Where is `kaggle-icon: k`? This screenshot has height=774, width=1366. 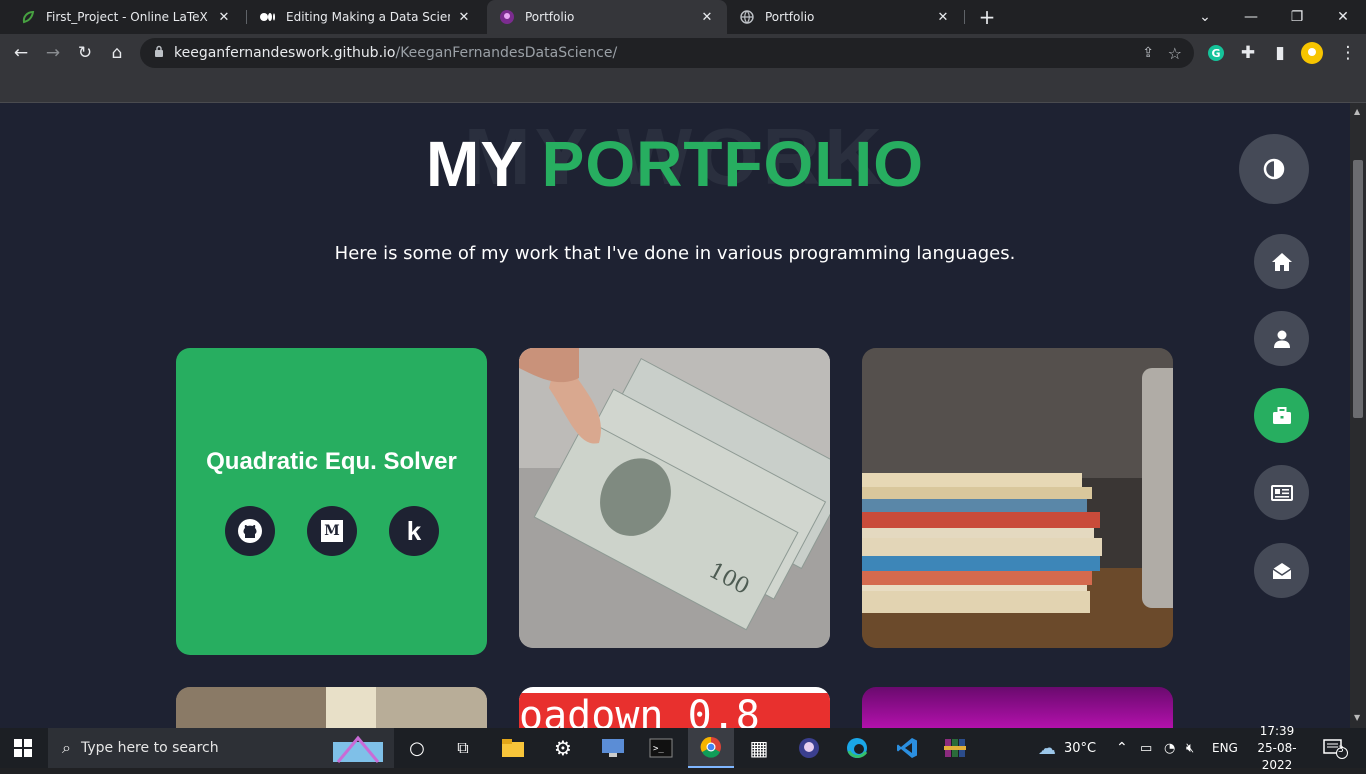
kaggle-icon: k is located at coordinates (414, 531).